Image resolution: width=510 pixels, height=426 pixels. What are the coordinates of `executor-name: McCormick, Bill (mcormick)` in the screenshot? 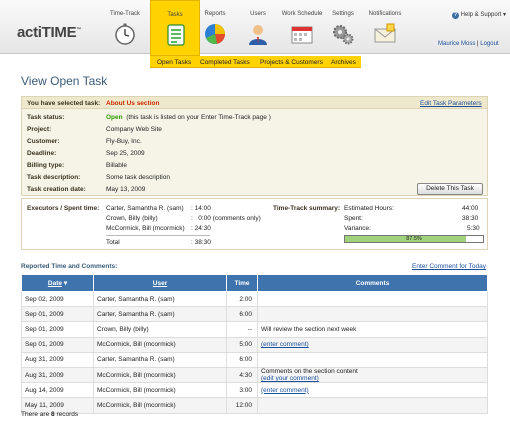 It's located at (145, 228).